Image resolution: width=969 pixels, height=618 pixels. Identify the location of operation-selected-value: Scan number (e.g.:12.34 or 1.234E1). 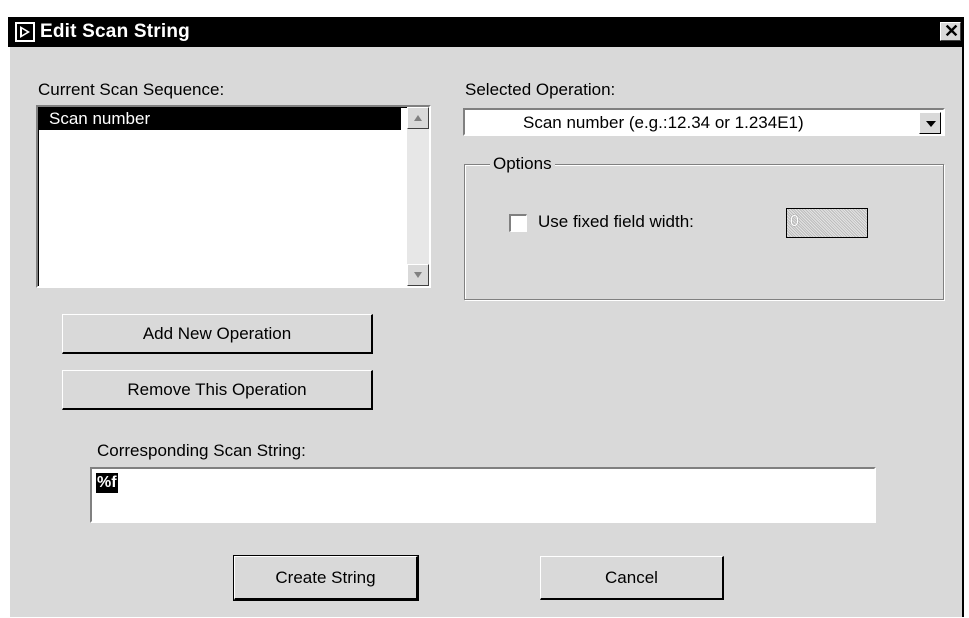
(663, 122).